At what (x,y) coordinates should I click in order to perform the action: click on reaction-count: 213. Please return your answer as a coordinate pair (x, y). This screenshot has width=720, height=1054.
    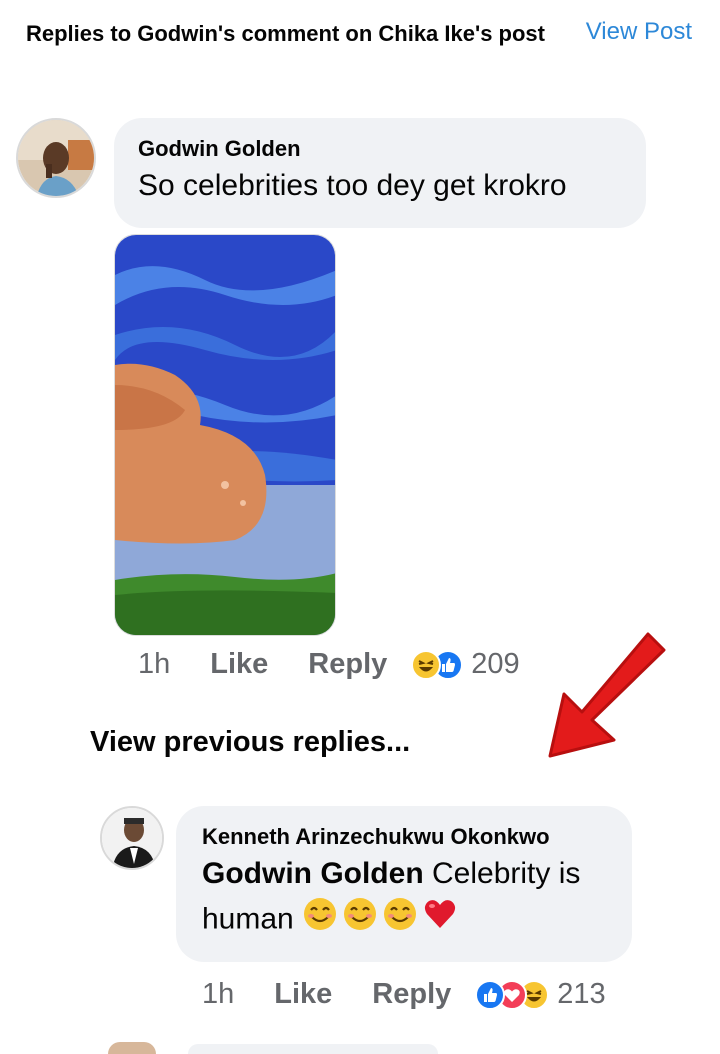
    Looking at the image, I should click on (581, 994).